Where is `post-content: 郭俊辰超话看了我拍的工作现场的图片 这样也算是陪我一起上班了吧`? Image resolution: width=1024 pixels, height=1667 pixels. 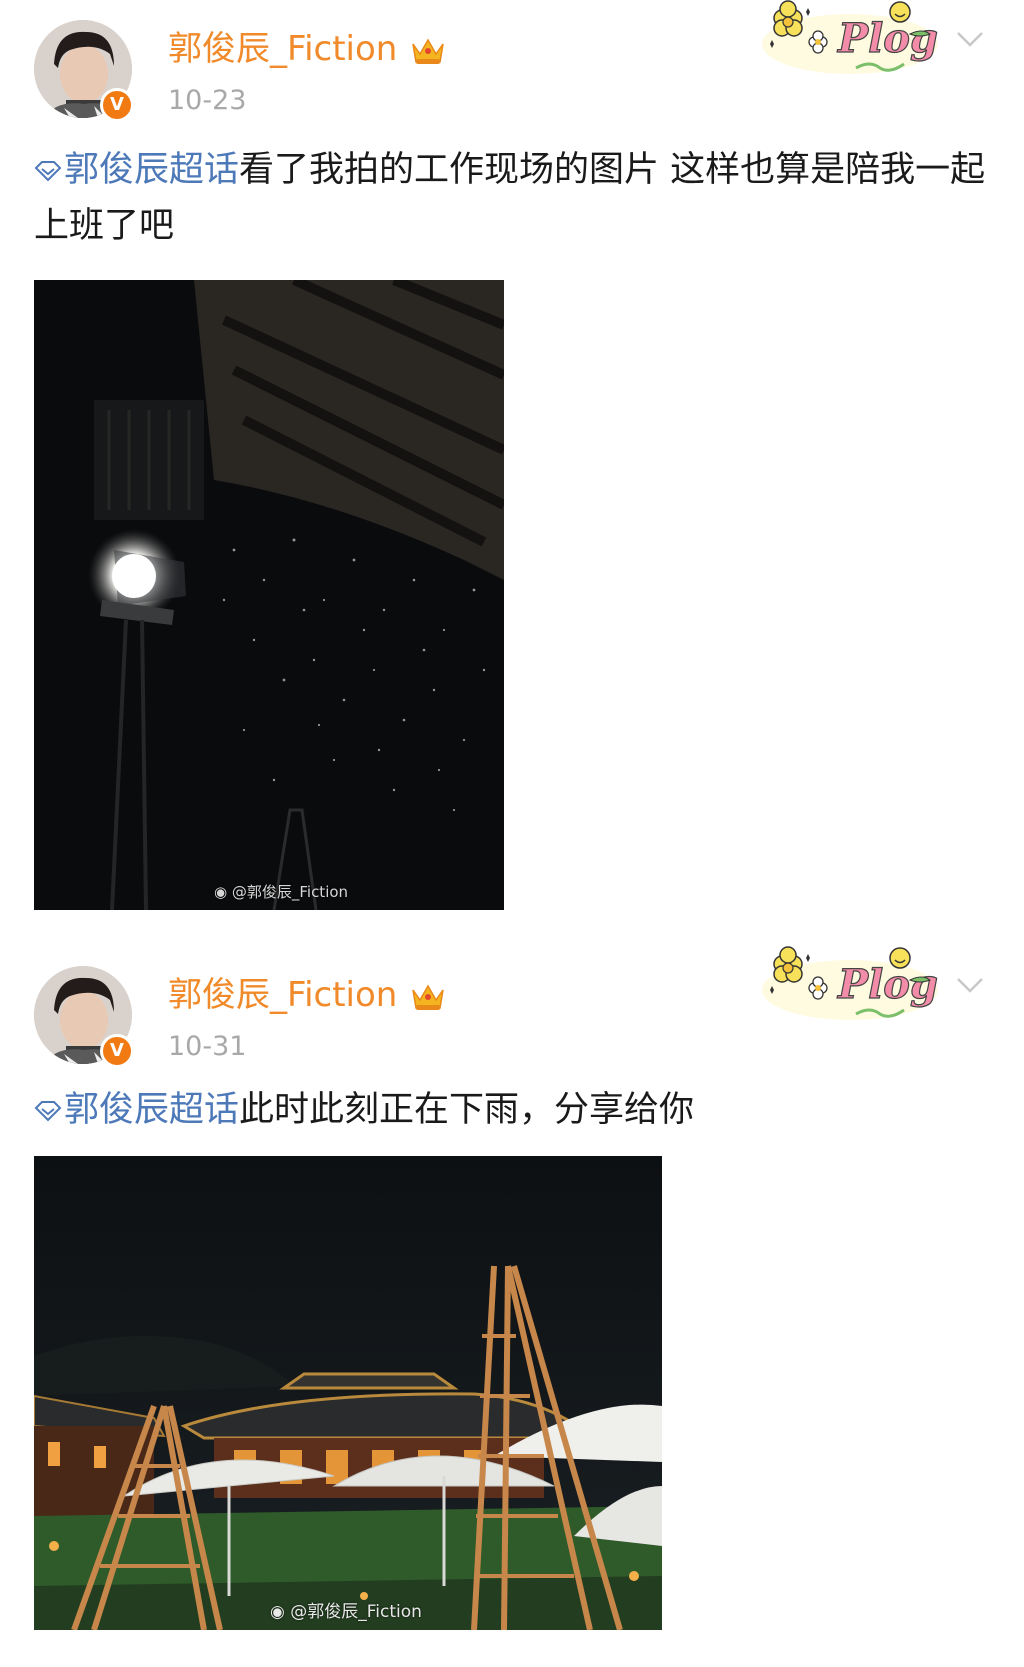 post-content: 郭俊辰超话看了我拍的工作现场的图片 这样也算是陪我一起上班了吧 is located at coordinates (514, 198).